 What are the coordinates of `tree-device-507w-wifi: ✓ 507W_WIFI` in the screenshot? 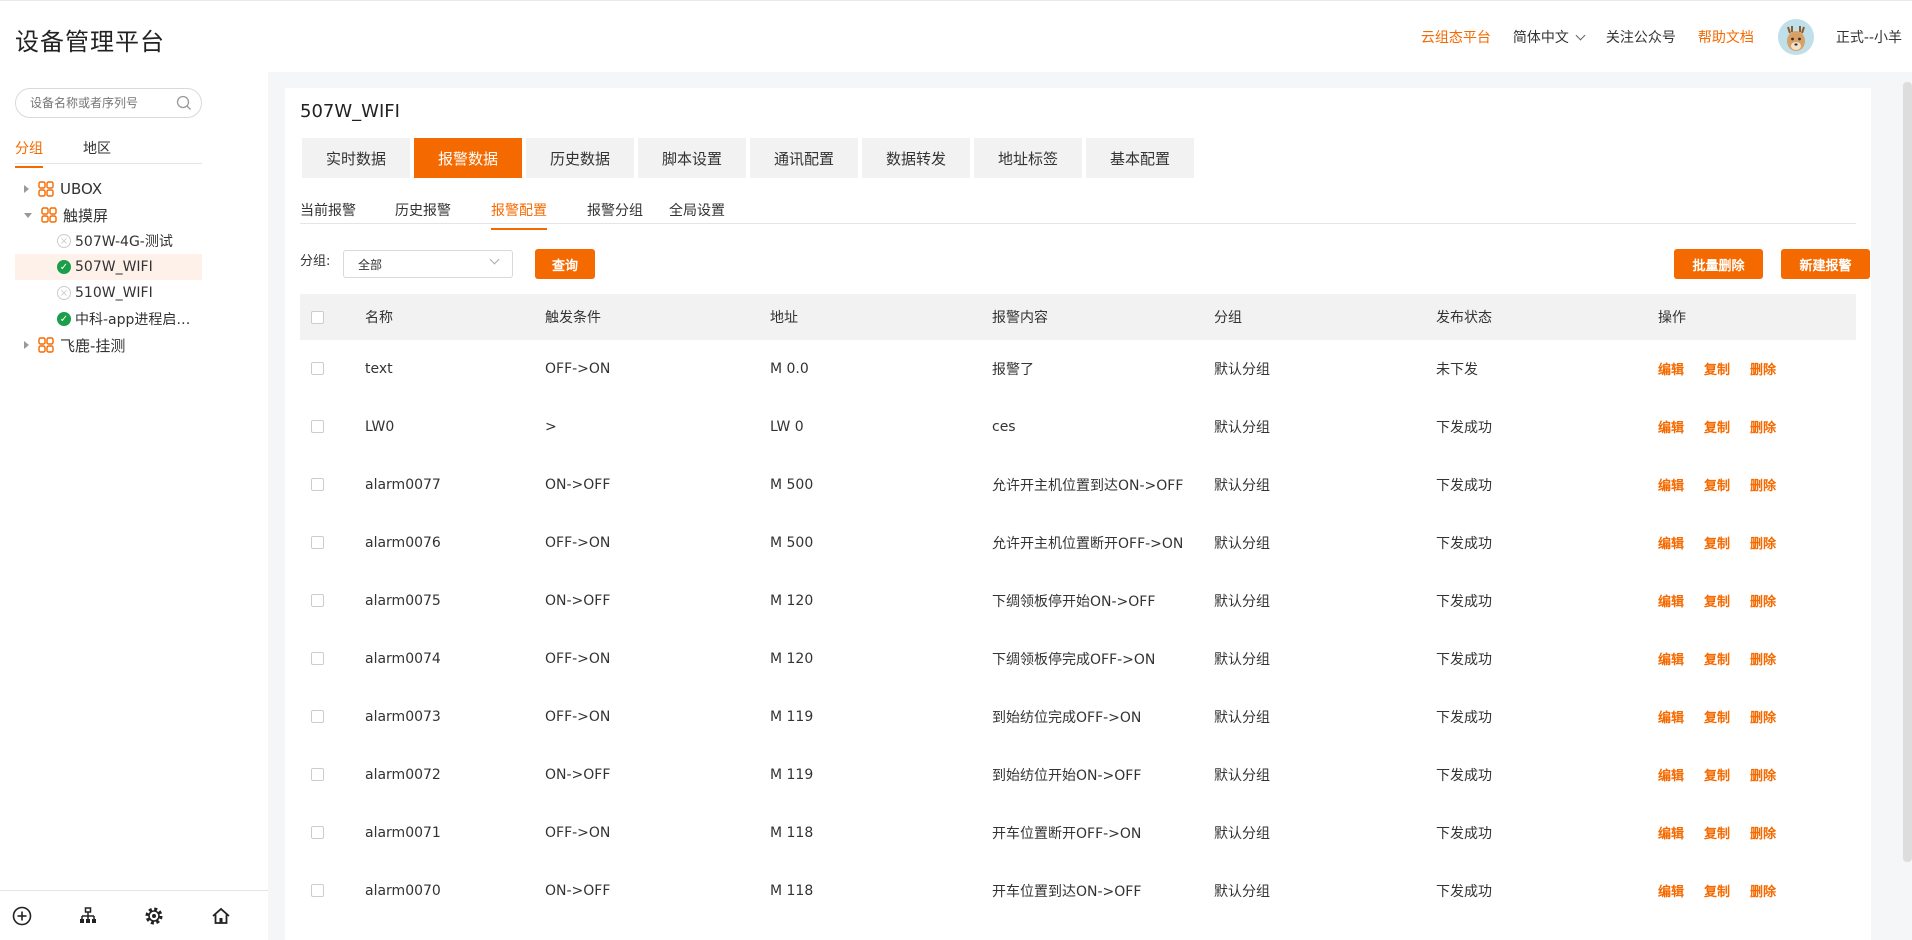 It's located at (108, 267).